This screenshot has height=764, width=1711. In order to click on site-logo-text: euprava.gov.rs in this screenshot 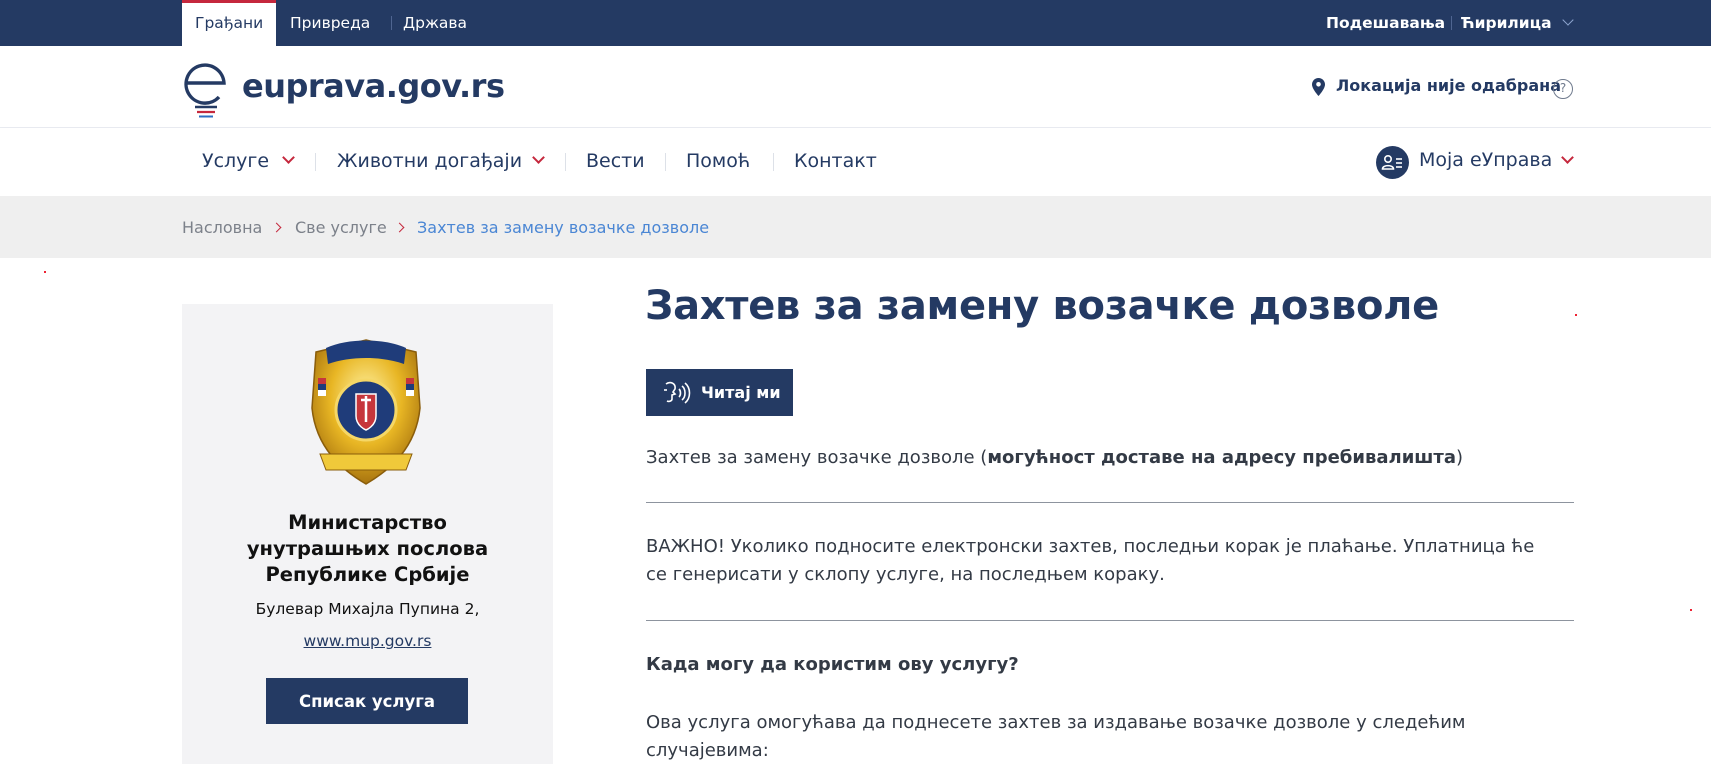, I will do `click(373, 86)`.